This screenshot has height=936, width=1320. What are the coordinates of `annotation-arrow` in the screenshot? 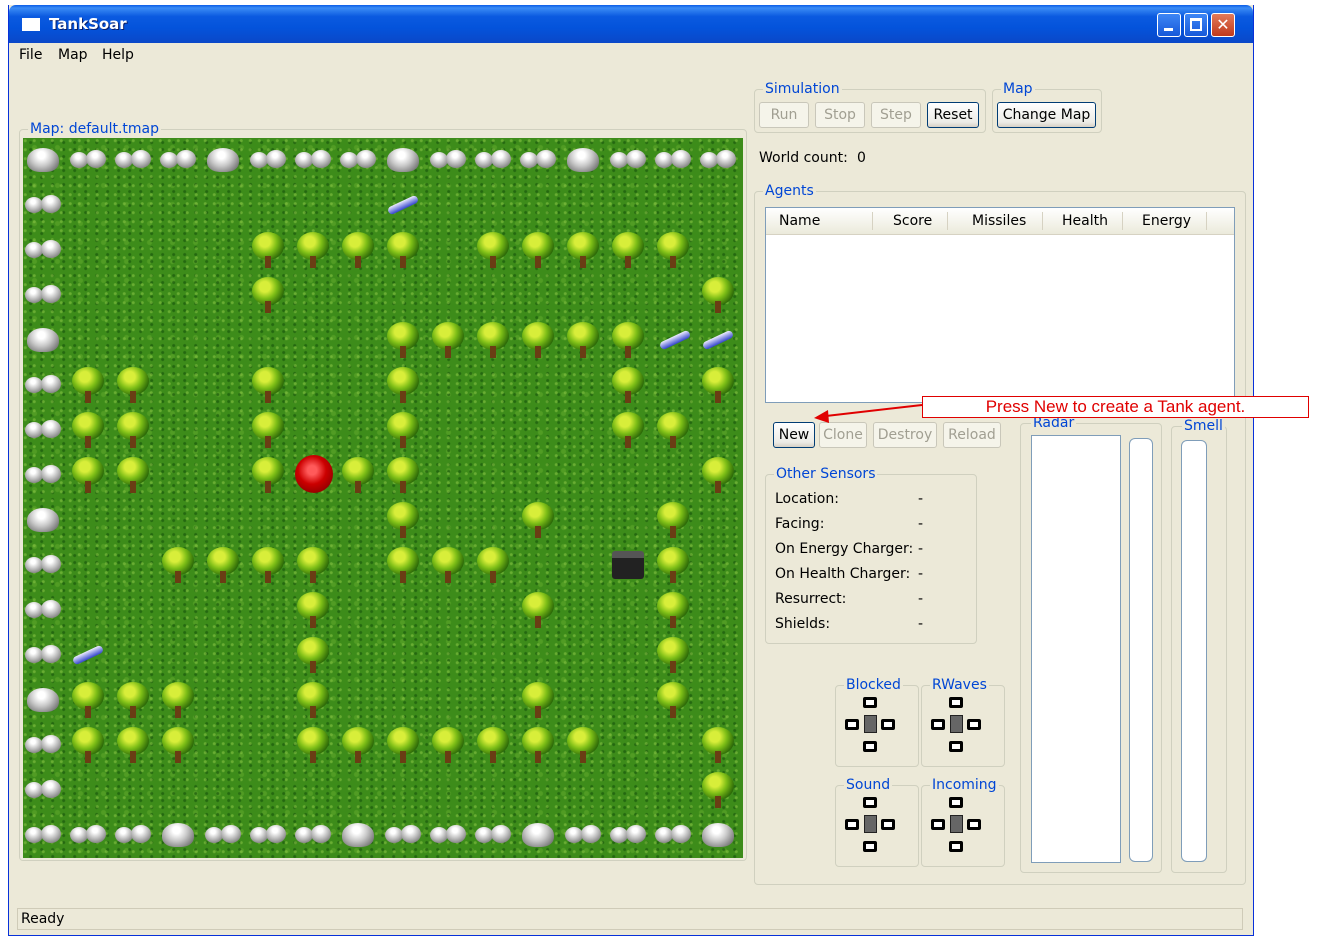 It's located at (868, 413).